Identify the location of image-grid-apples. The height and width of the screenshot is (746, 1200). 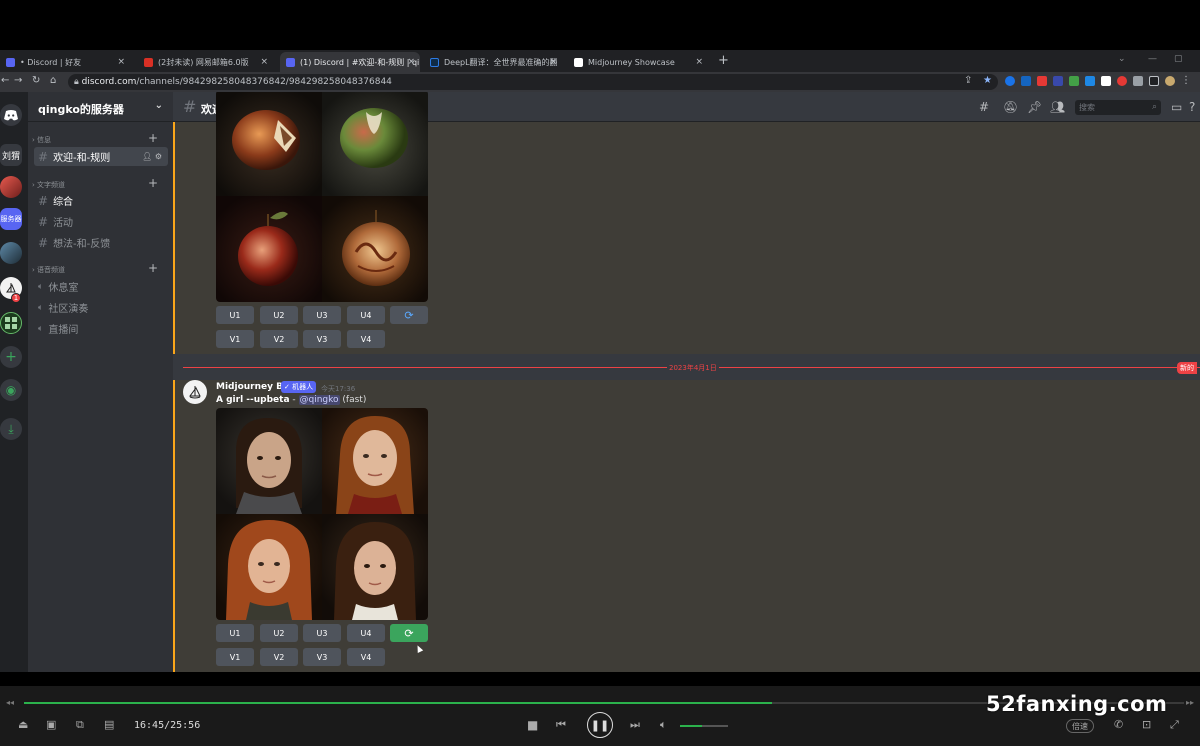
(322, 197).